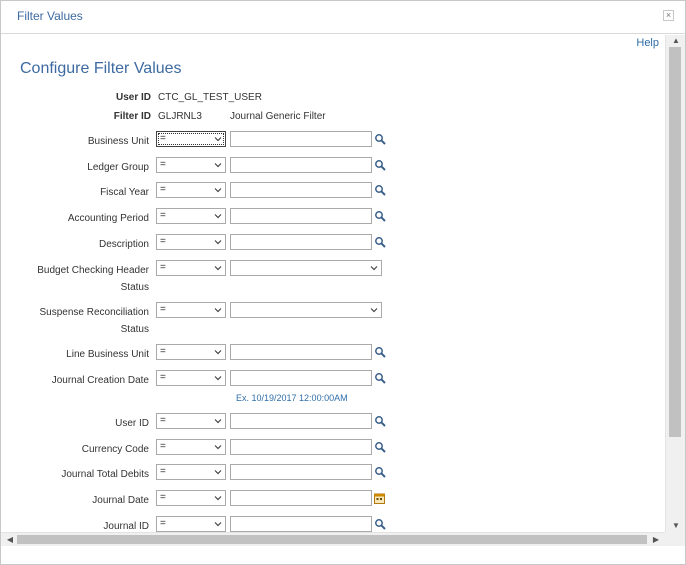 This screenshot has width=686, height=565. I want to click on fiscal-year-input, so click(301, 190).